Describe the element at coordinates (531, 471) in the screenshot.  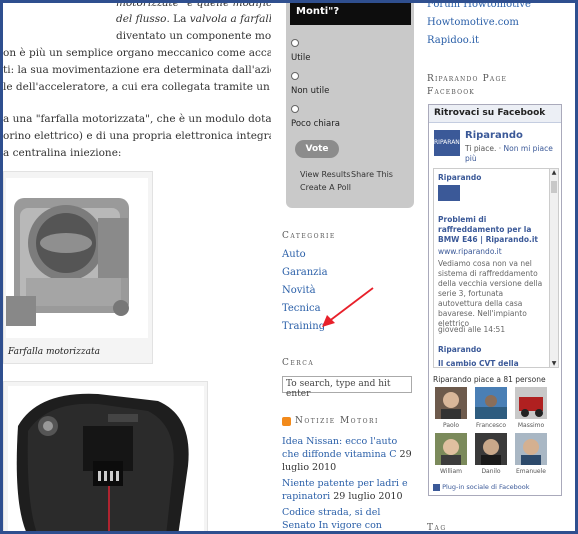
I see `fan-name: Emanuele` at that location.